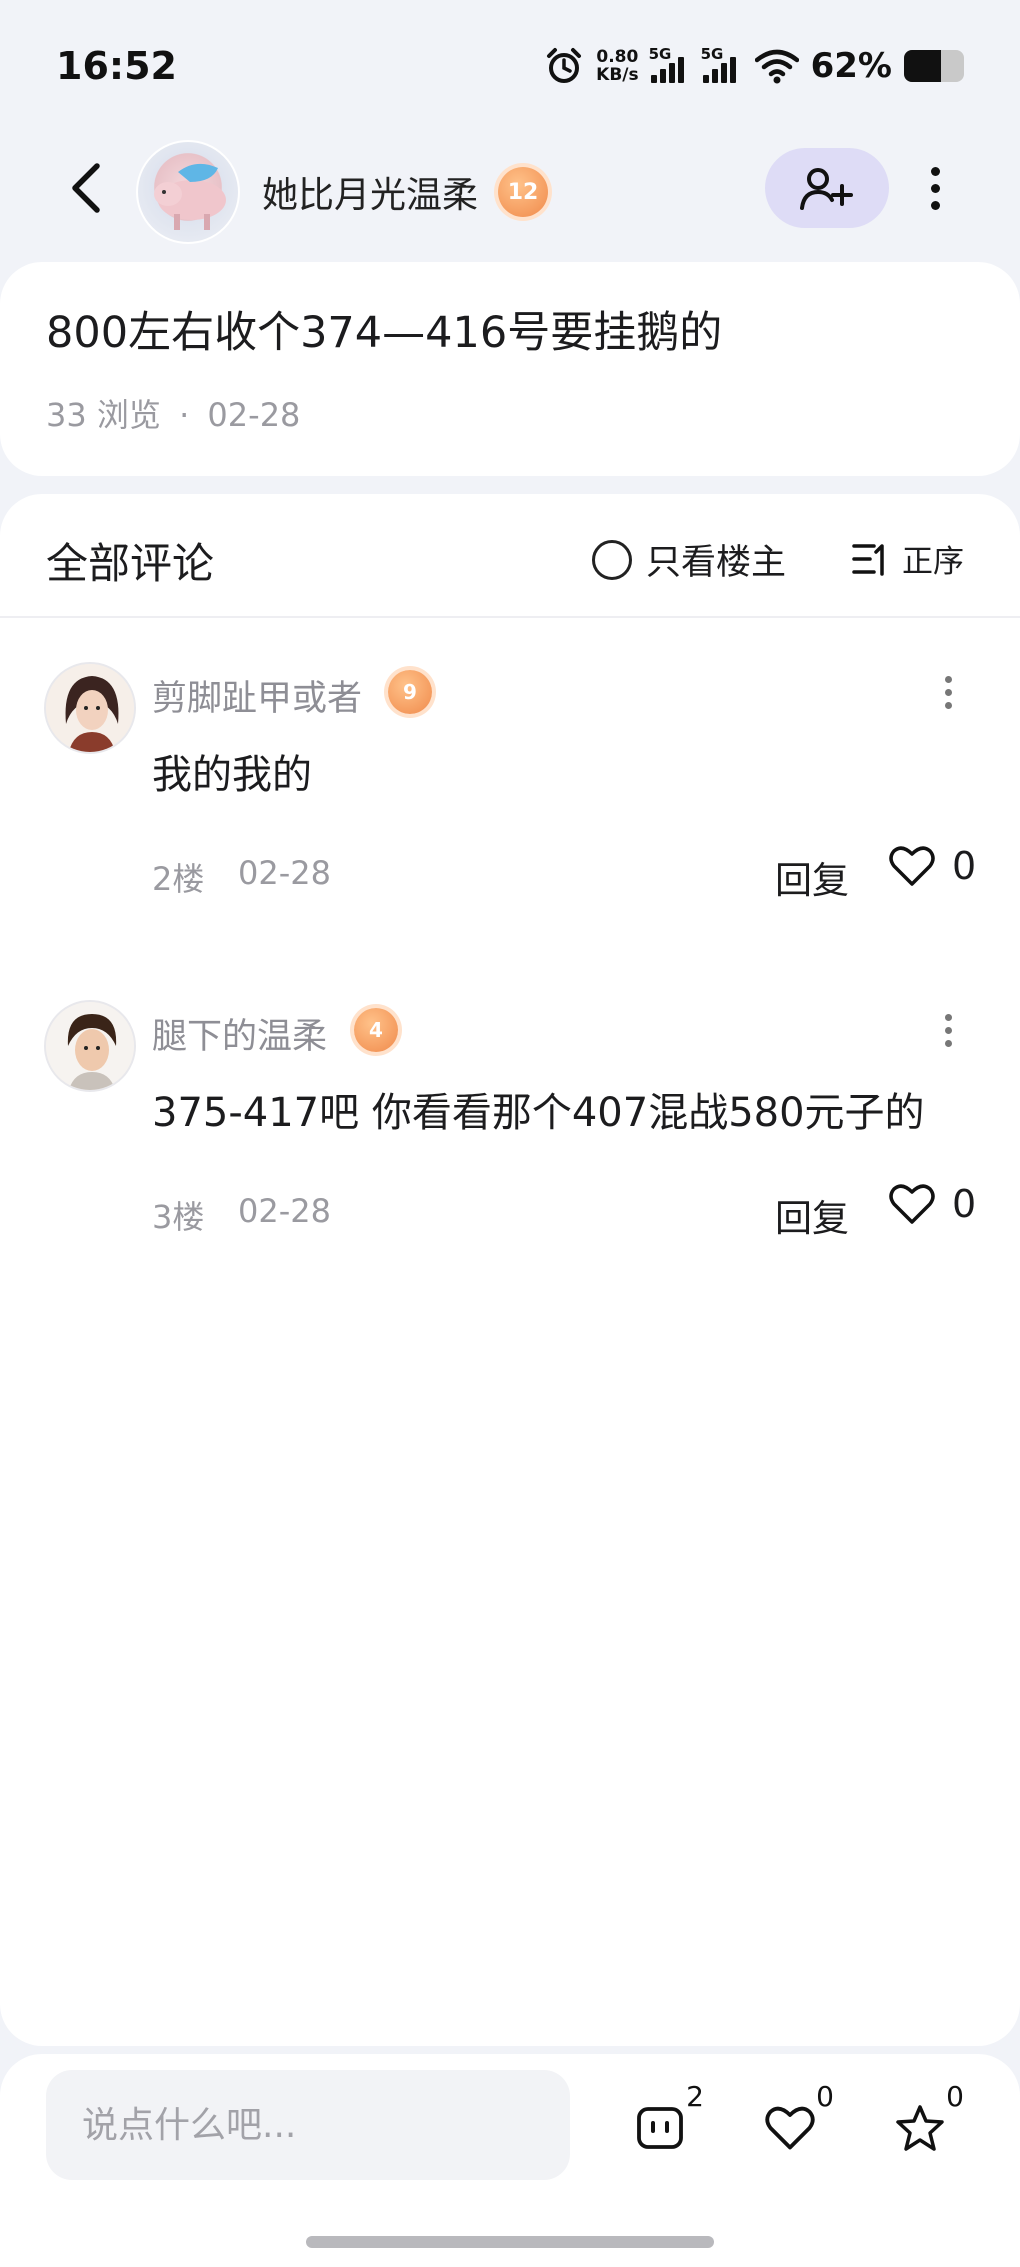 The width and height of the screenshot is (1020, 2267). What do you see at coordinates (178, 879) in the screenshot?
I see `comment-floor: 2楼` at bounding box center [178, 879].